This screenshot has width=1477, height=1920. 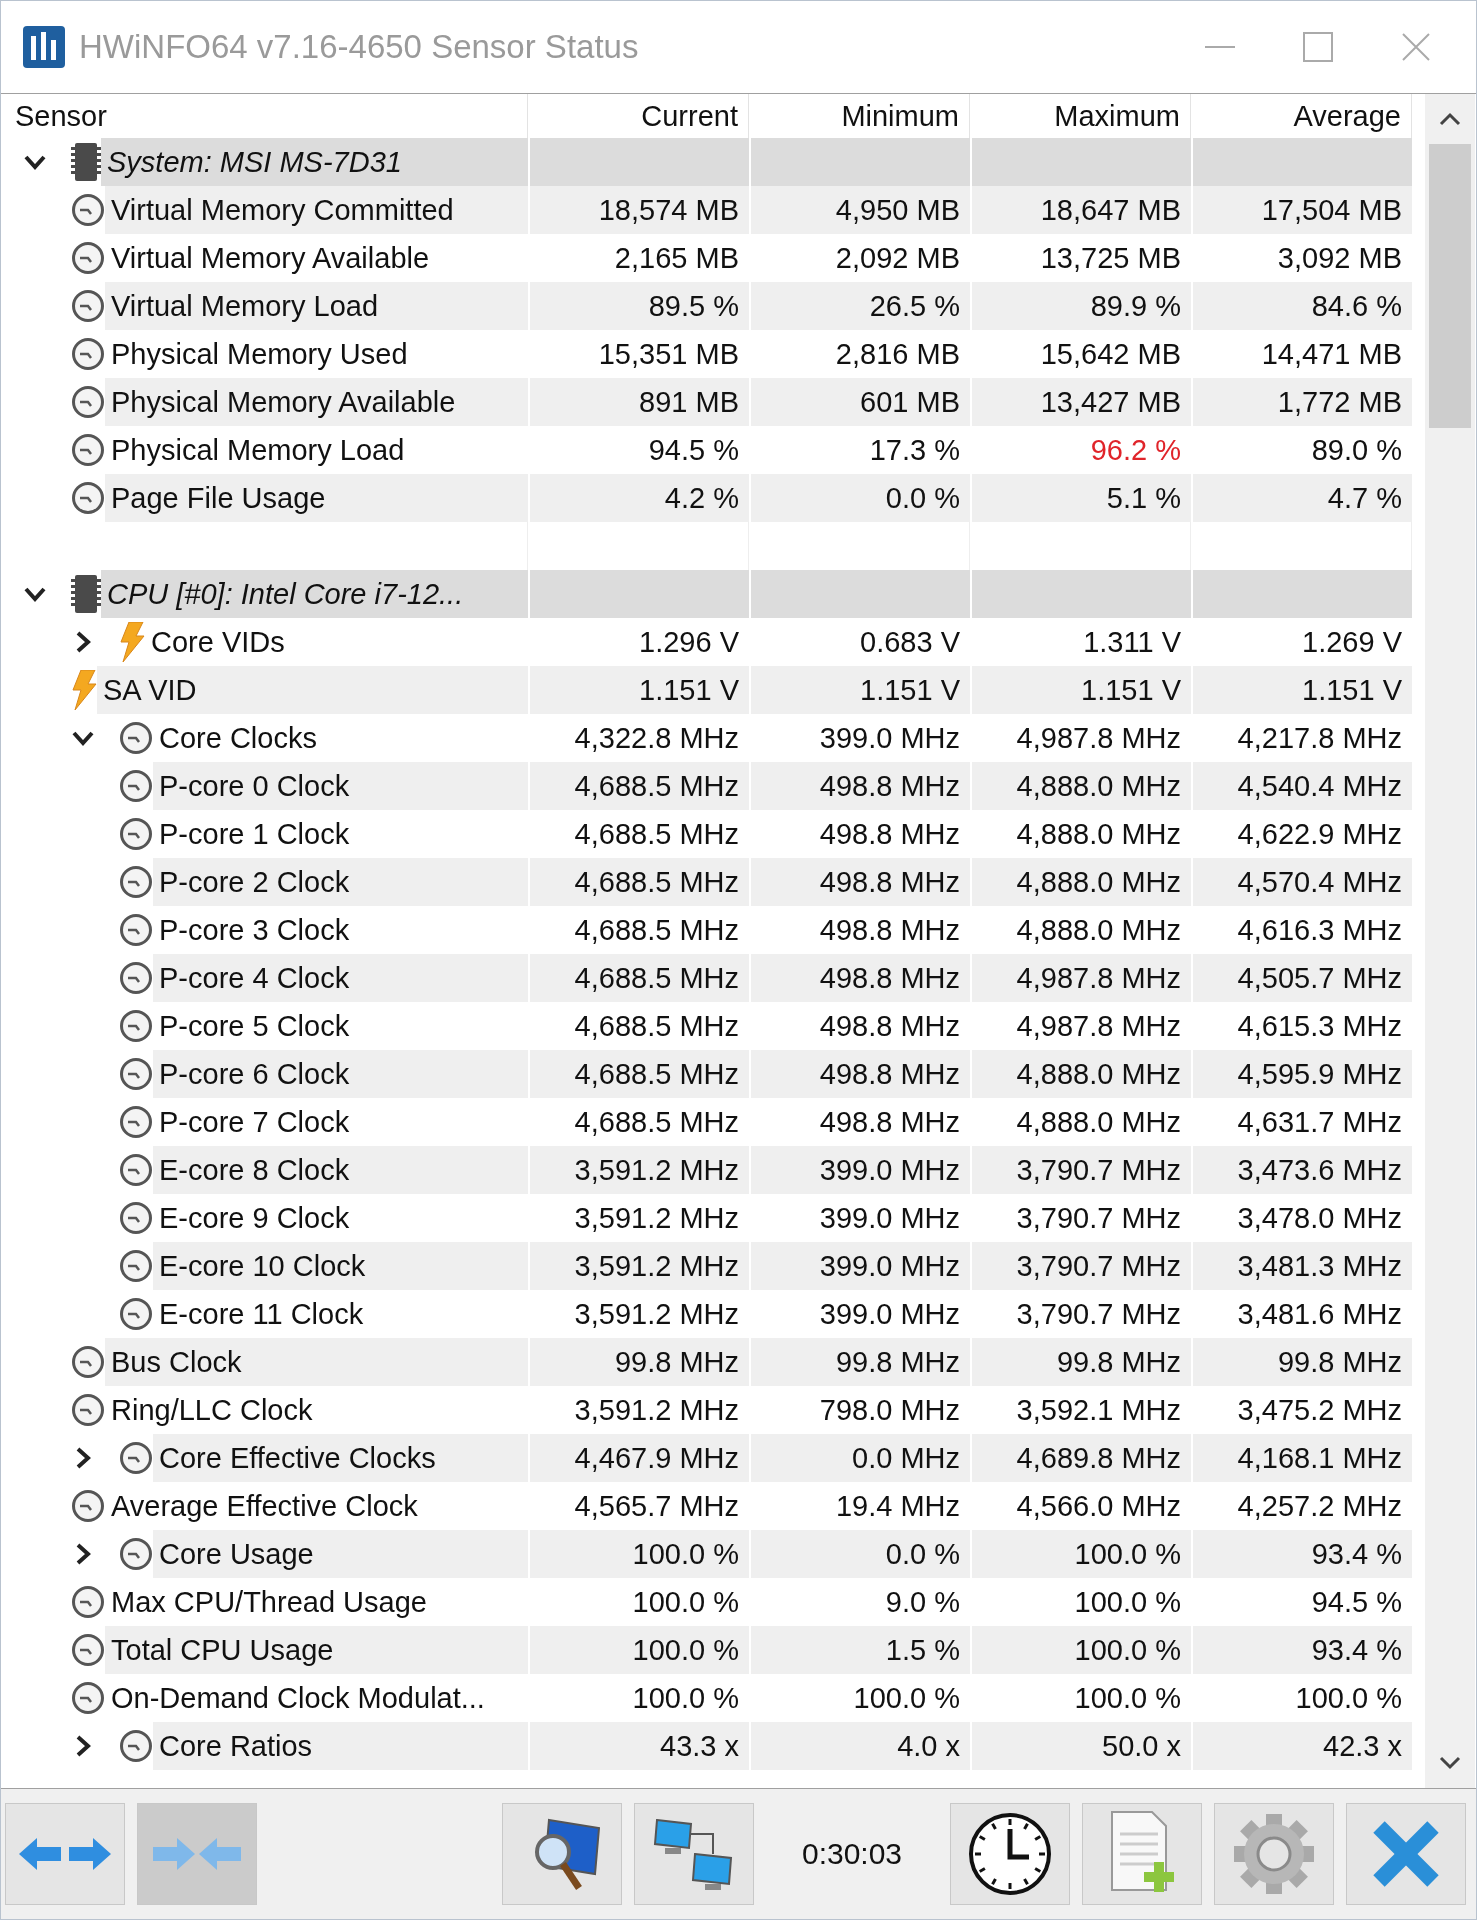 What do you see at coordinates (1450, 119) in the screenshot?
I see `chevron-up-icon` at bounding box center [1450, 119].